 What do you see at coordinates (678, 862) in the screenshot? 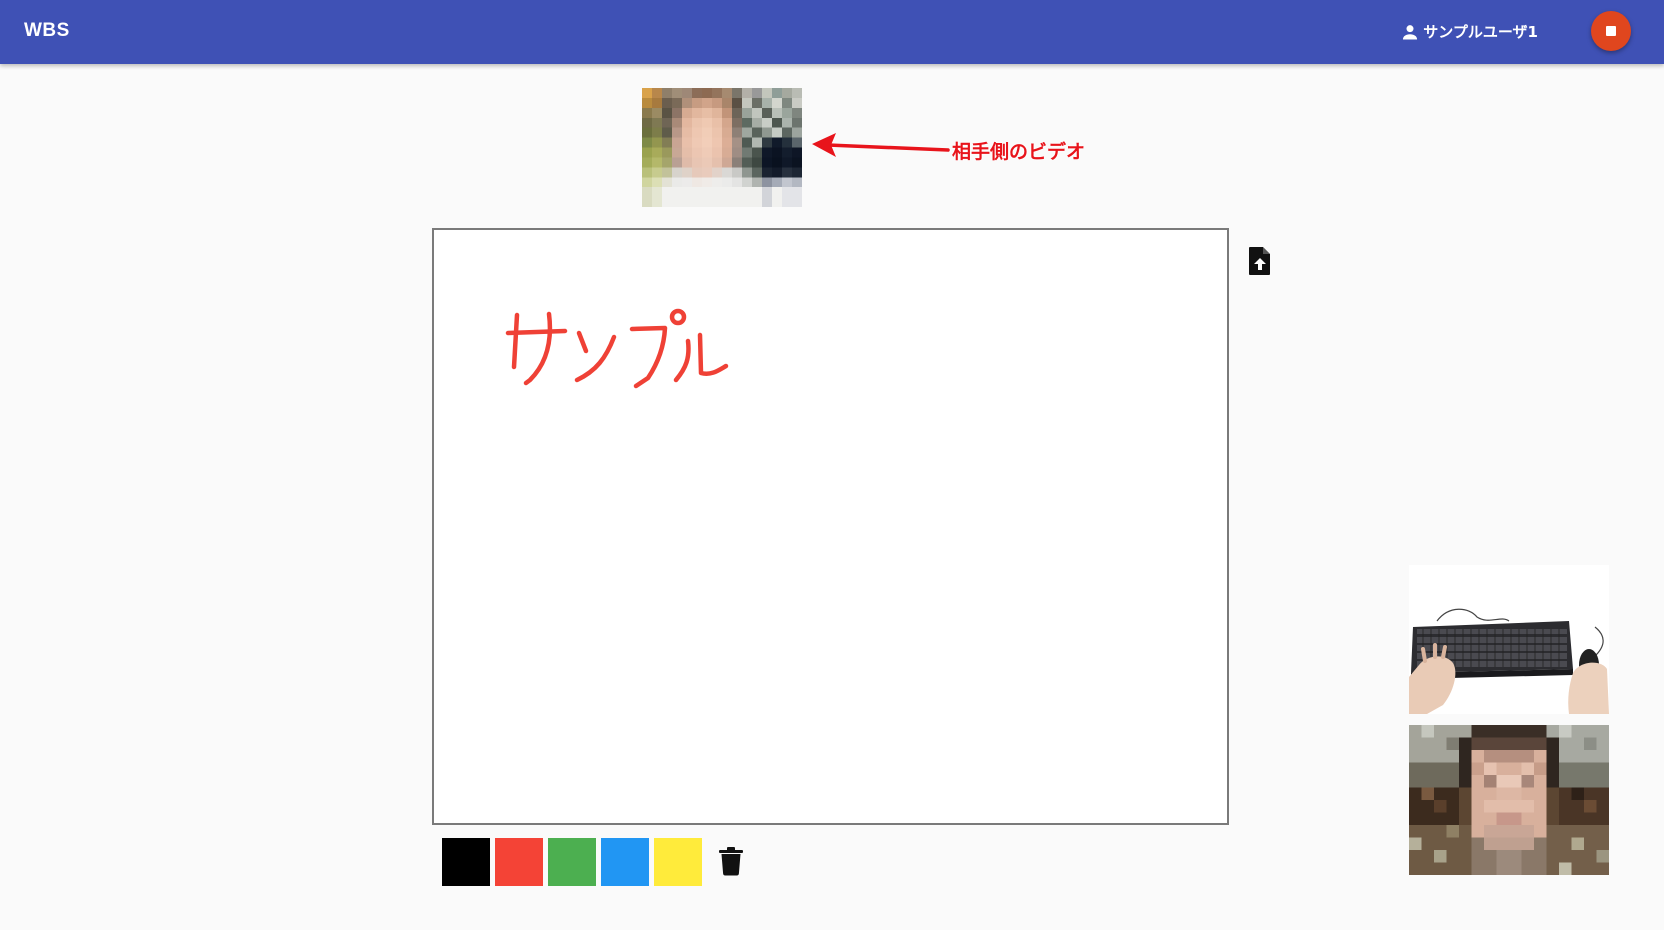
I see `color-swatch-yellow` at bounding box center [678, 862].